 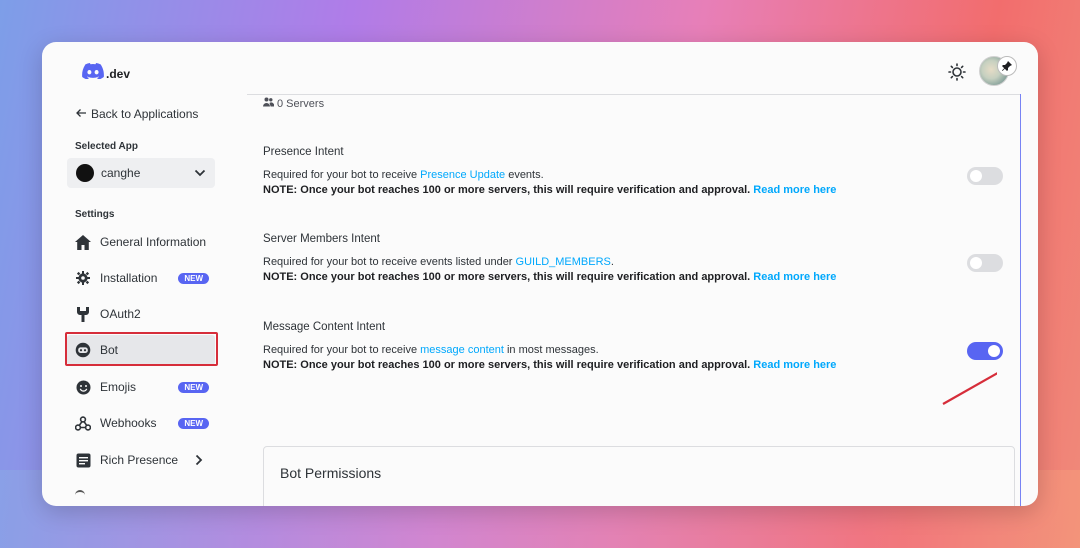 What do you see at coordinates (80, 493) in the screenshot?
I see `sidebar-item-partial` at bounding box center [80, 493].